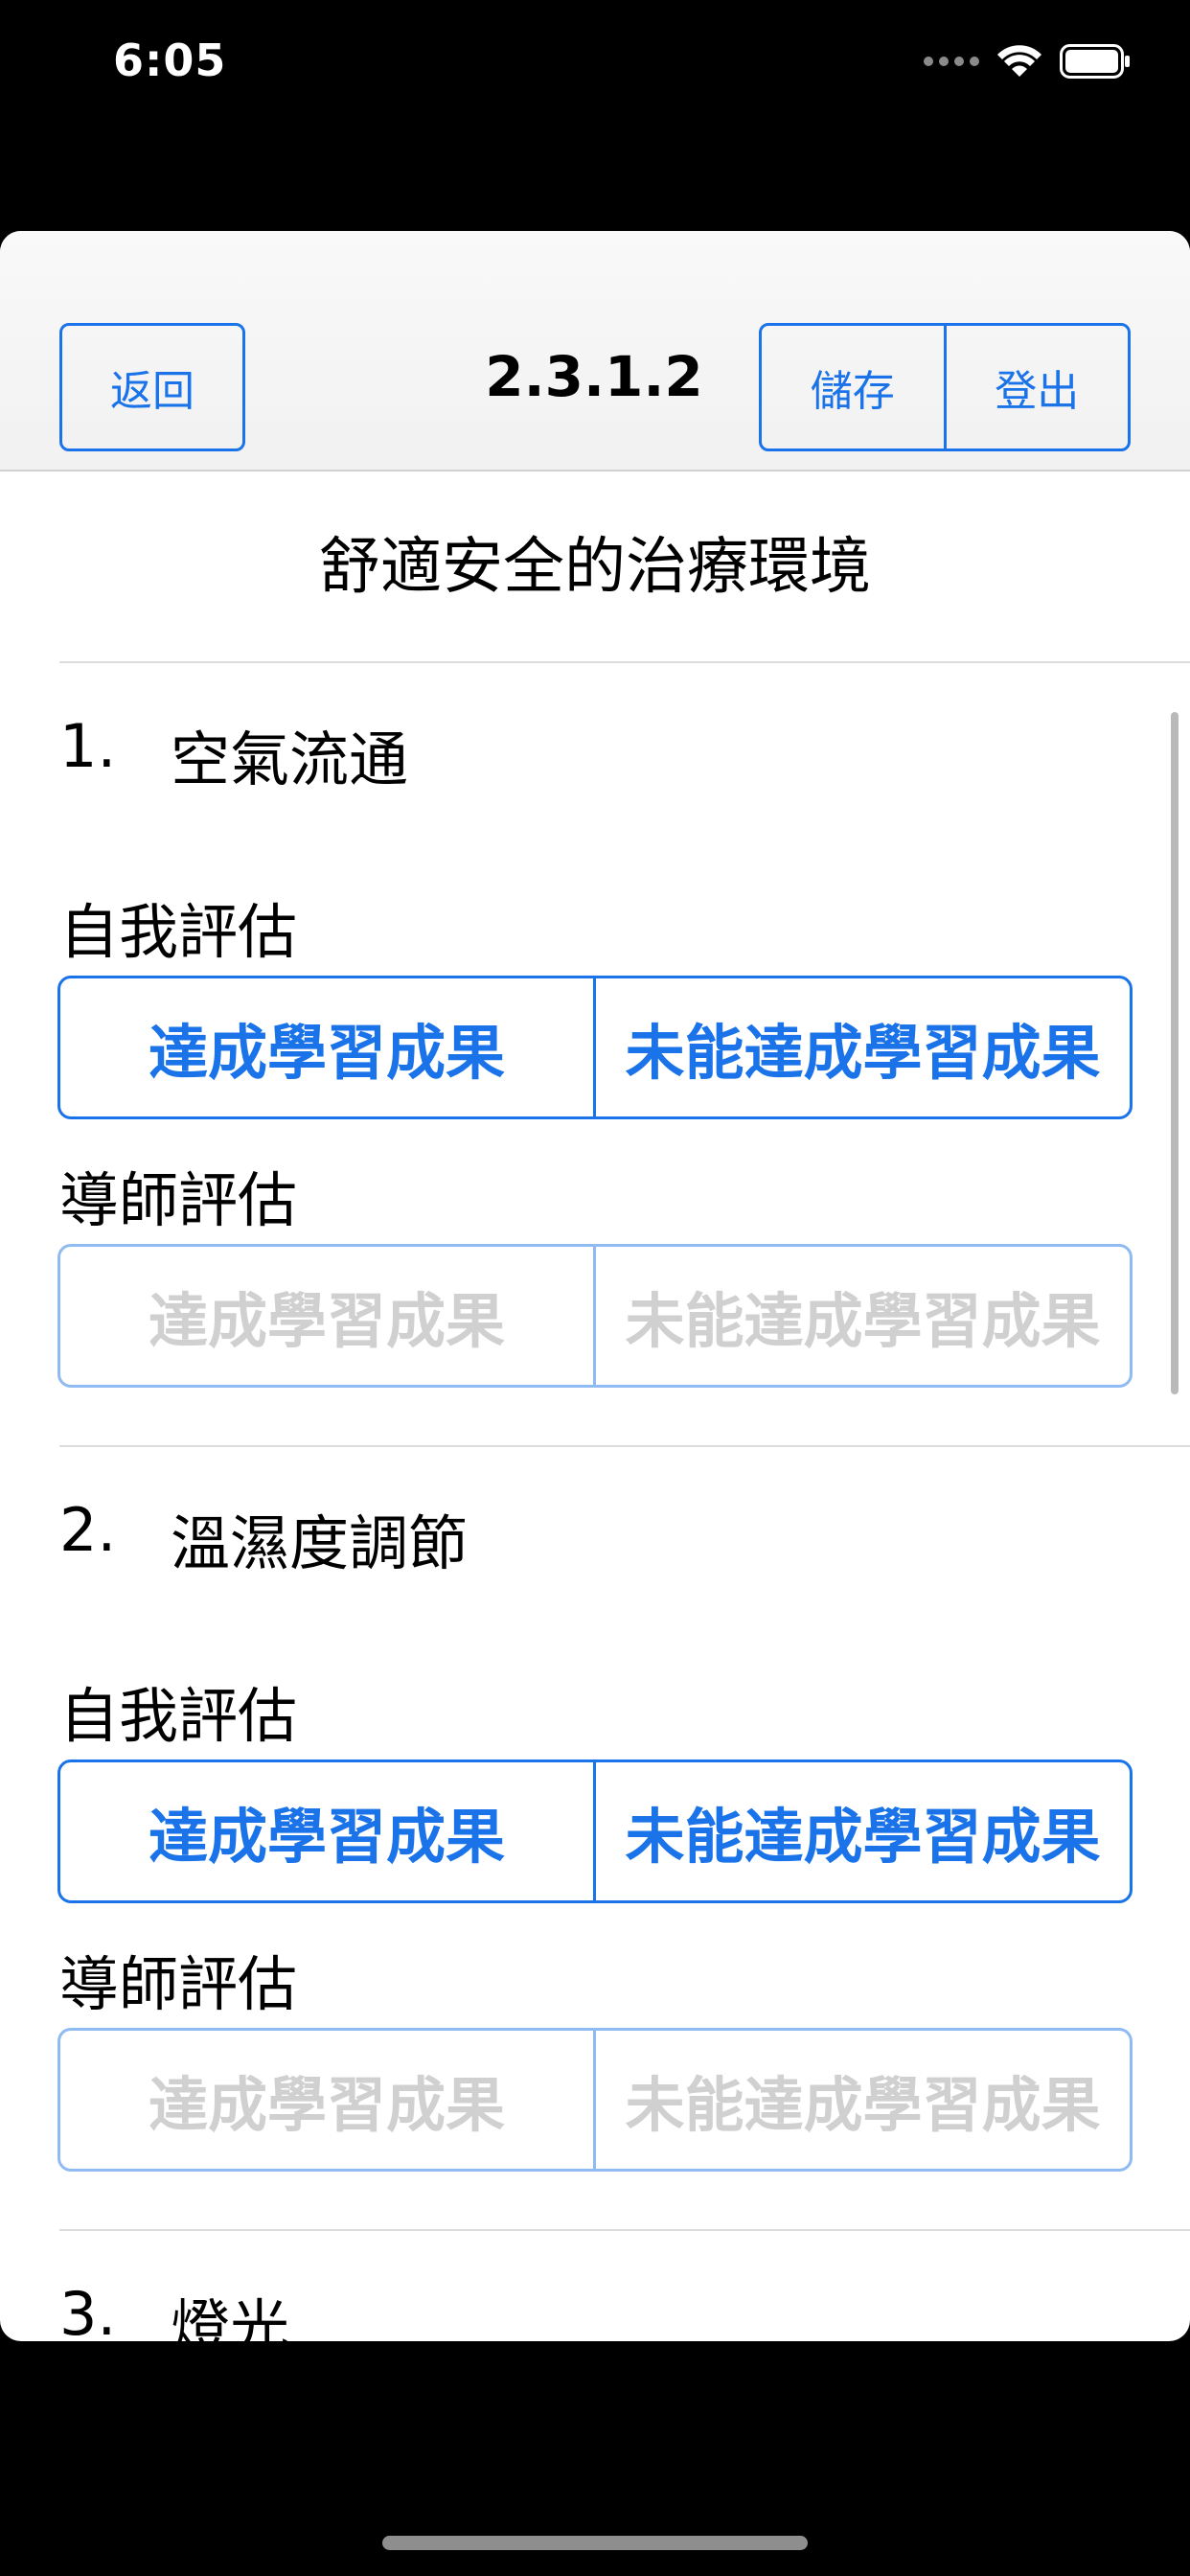  I want to click on item-title-text: 燈光, so click(230, 2317).